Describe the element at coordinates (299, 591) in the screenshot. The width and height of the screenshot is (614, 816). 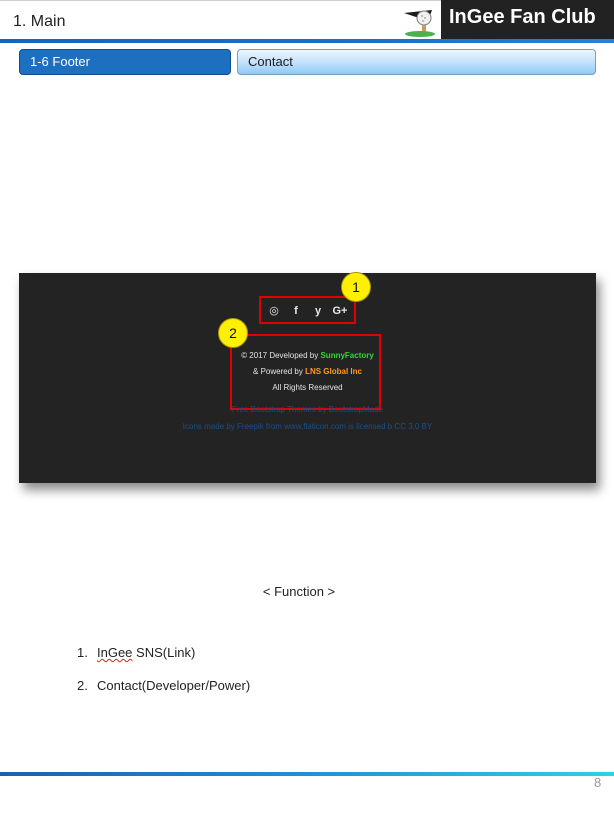
I see `function-heading: < Function >` at that location.